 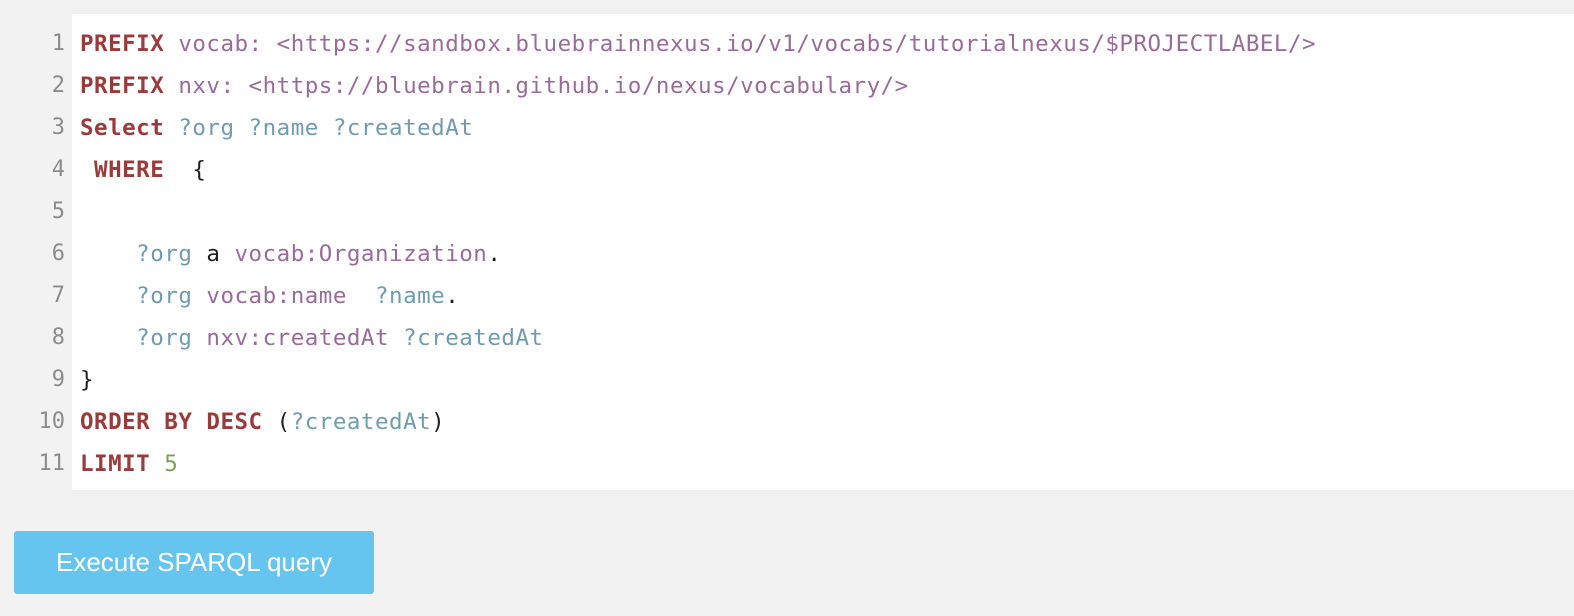 What do you see at coordinates (276, 422) in the screenshot?
I see `code-token: (` at bounding box center [276, 422].